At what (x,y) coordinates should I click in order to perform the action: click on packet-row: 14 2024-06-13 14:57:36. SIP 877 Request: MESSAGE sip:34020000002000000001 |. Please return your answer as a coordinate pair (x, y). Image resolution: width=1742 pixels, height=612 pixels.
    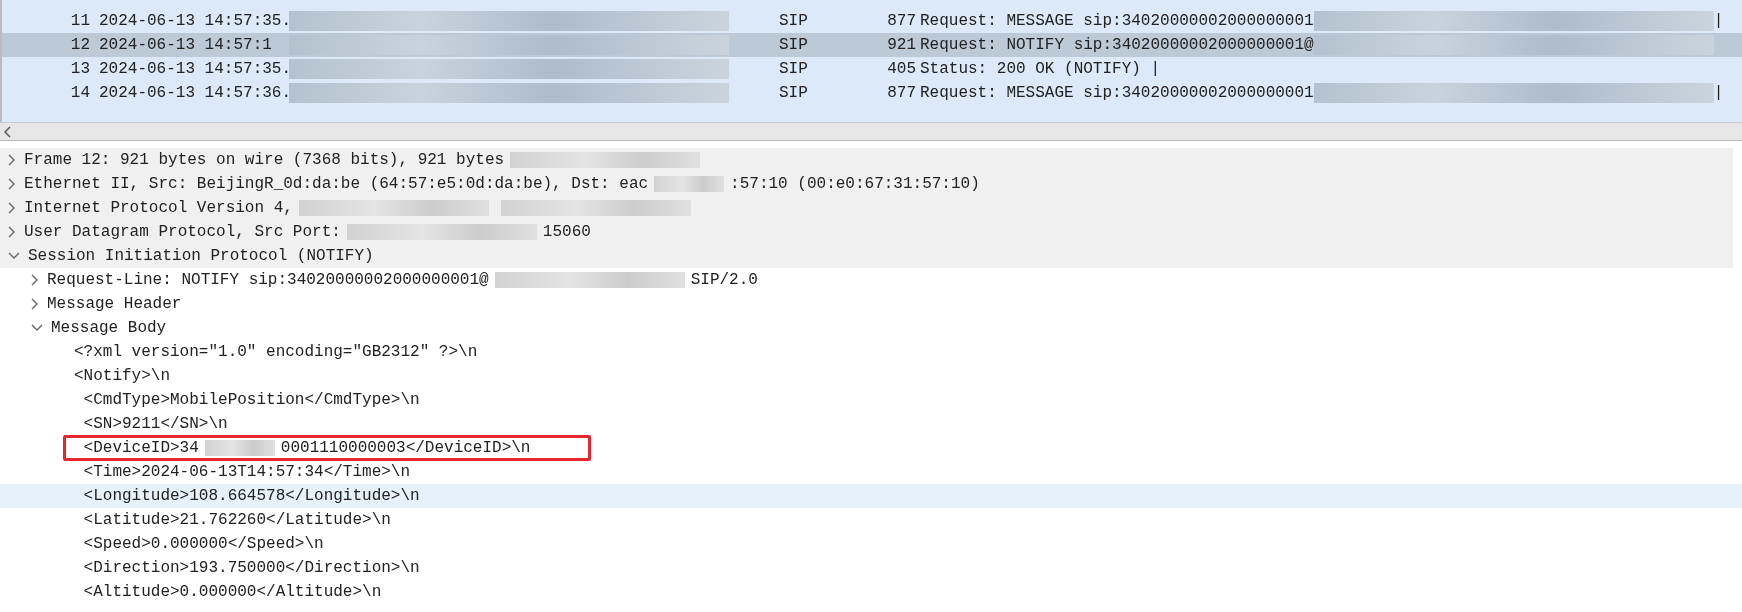
    Looking at the image, I should click on (872, 93).